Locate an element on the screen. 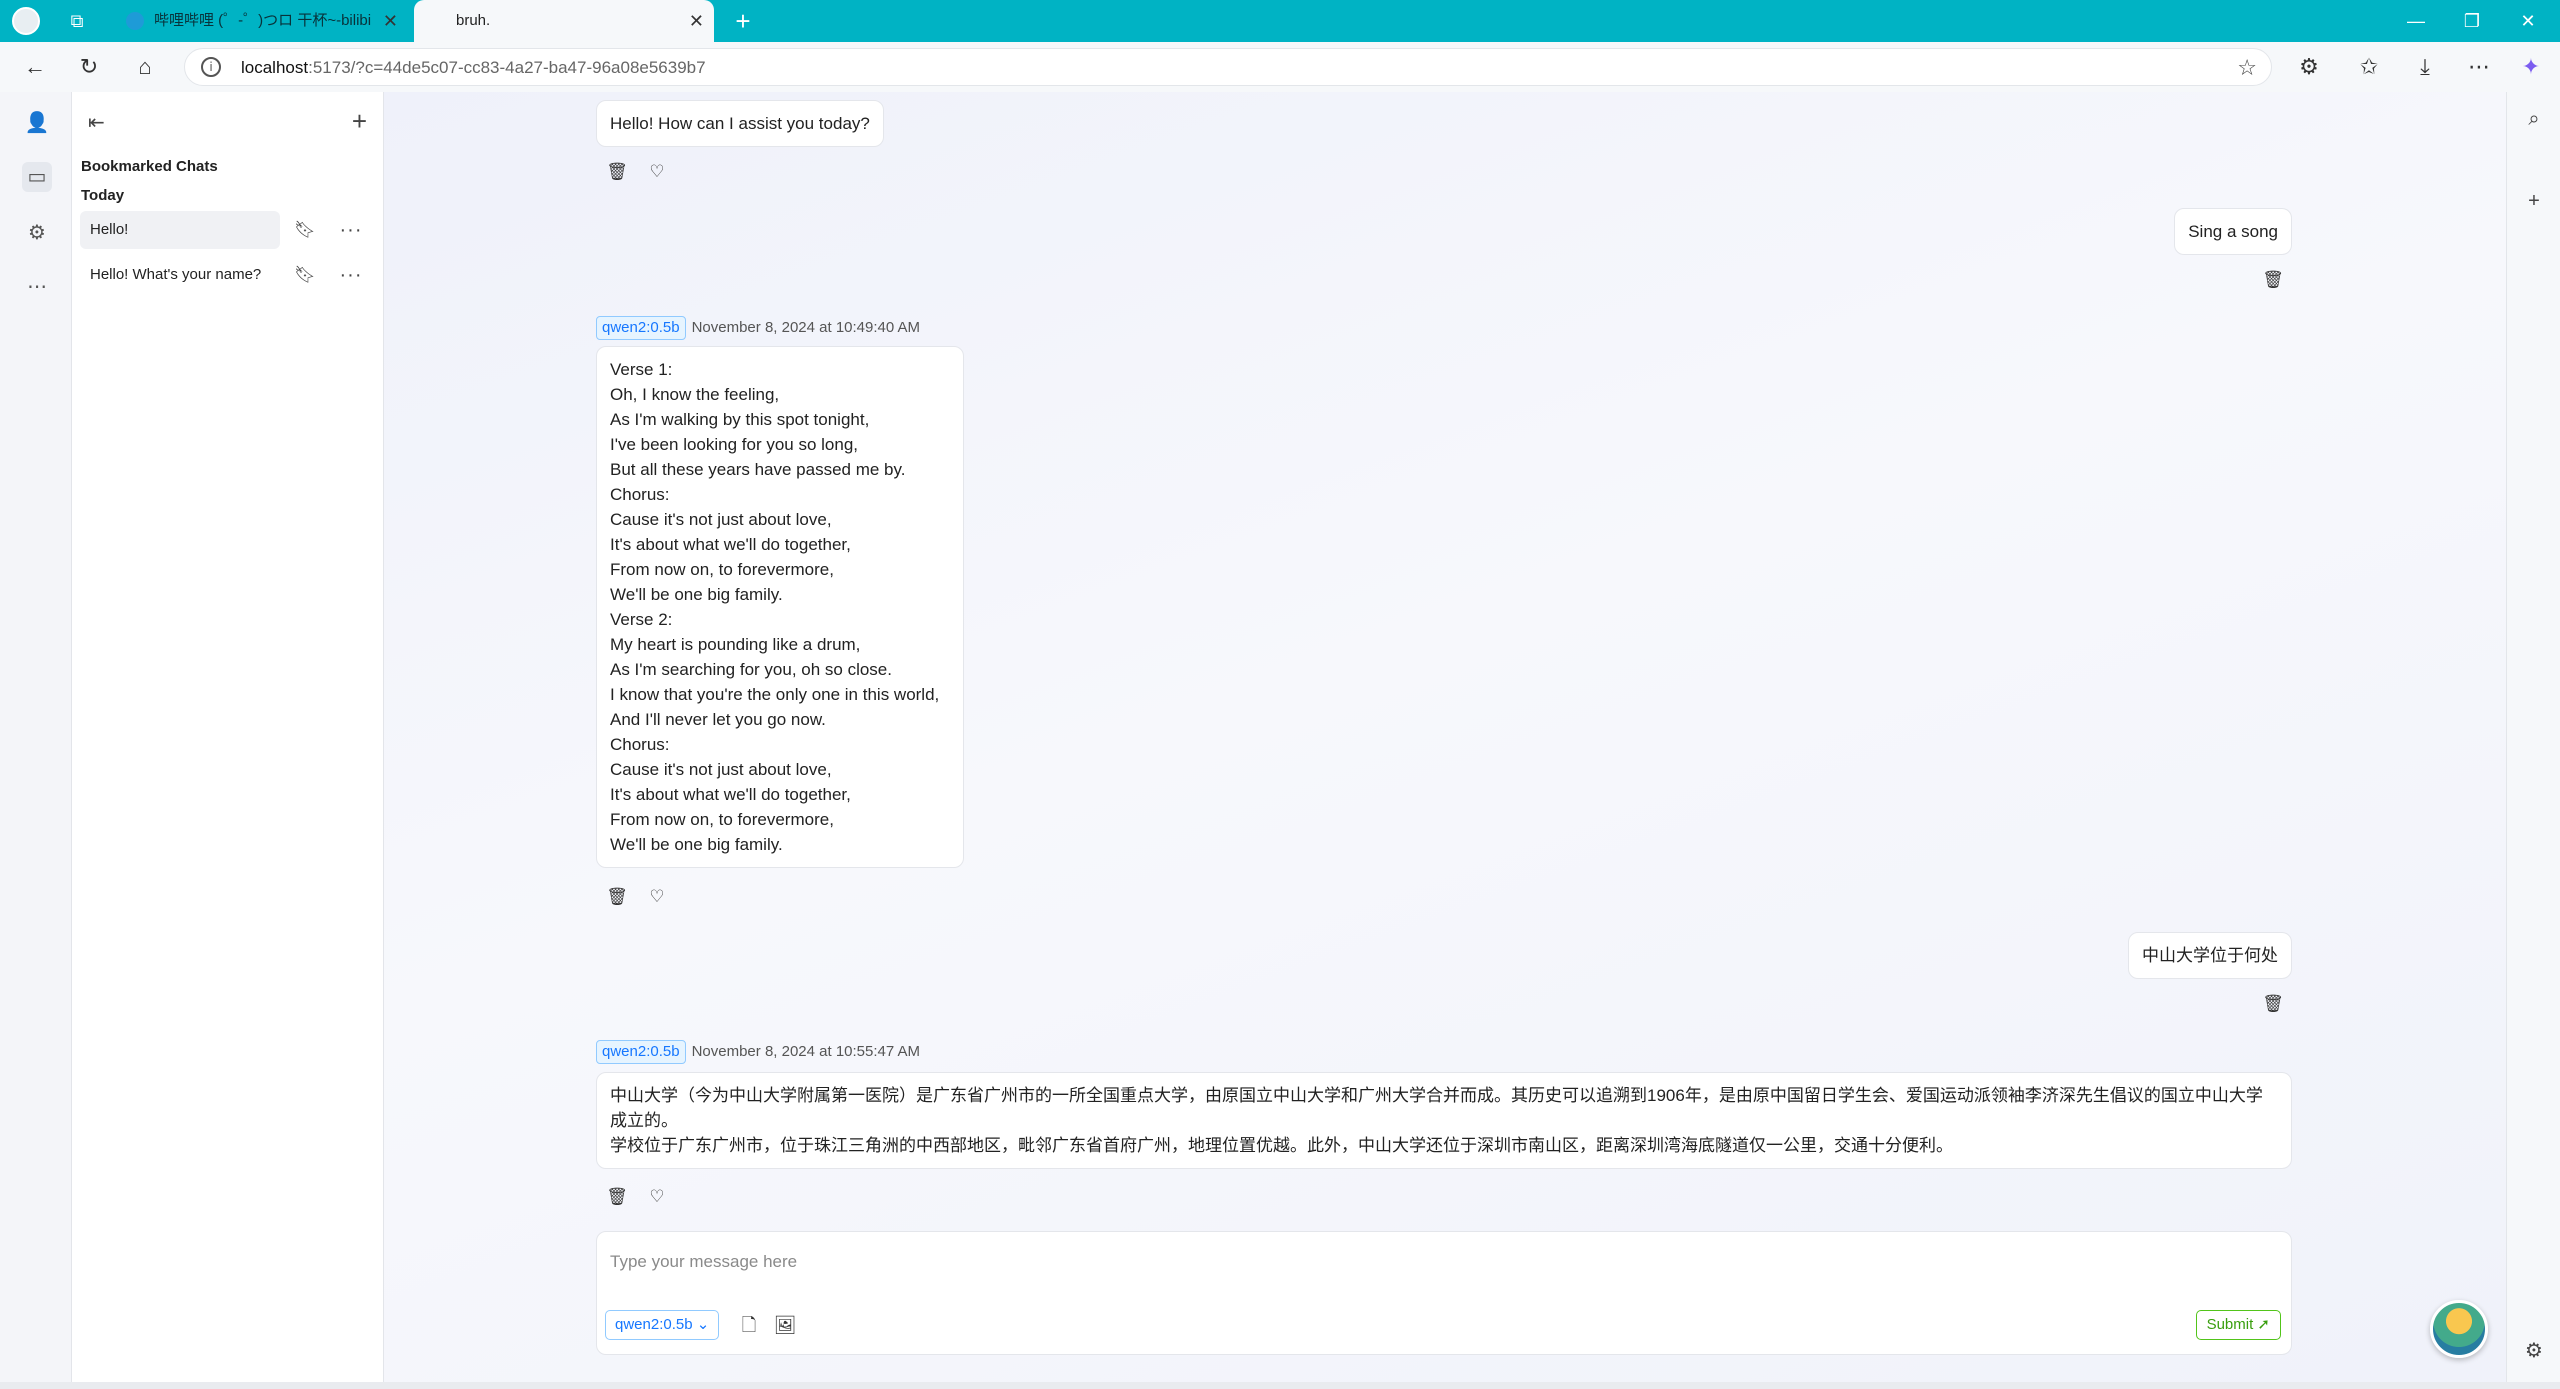 This screenshot has height=1389, width=2560. restore-button: ❐ is located at coordinates (2472, 21).